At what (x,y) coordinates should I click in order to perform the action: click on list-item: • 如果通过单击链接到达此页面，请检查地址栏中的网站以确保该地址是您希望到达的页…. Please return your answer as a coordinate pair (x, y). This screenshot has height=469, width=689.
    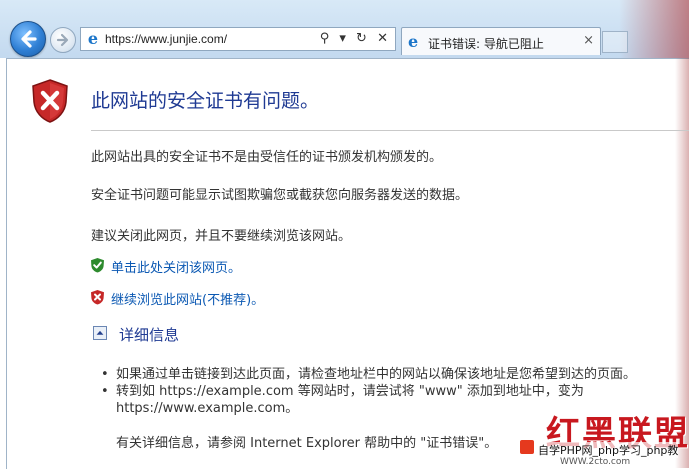
    Looking at the image, I should click on (369, 374).